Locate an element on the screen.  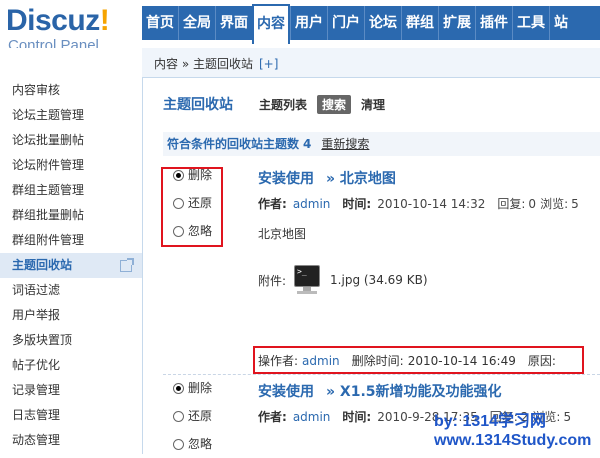
sidebar-item-label: 日志管理 is located at coordinates (36, 415).